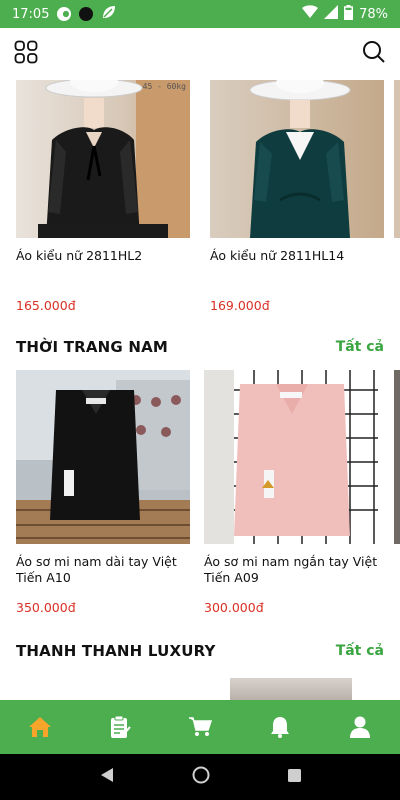 This screenshot has height=800, width=400. I want to click on bell-icon, so click(280, 727).